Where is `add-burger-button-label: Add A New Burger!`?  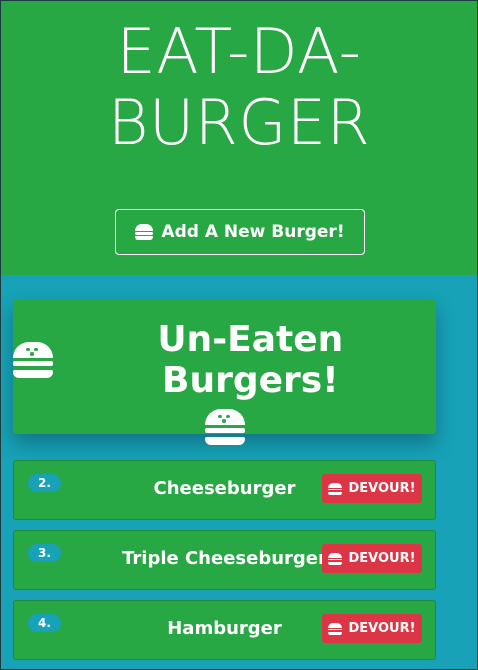 add-burger-button-label: Add A New Burger! is located at coordinates (253, 232).